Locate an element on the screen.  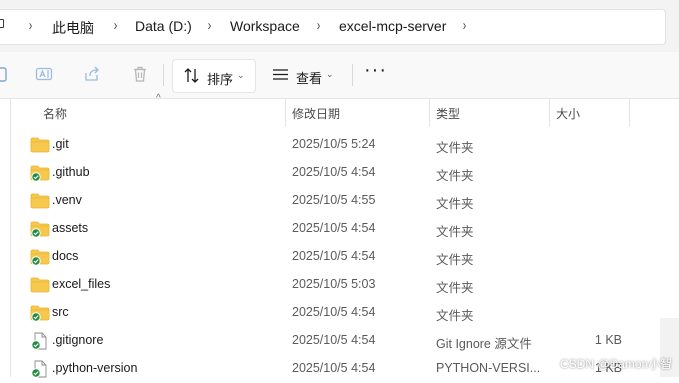
breadcrumb-item-workspace: Workspace is located at coordinates (265, 26).